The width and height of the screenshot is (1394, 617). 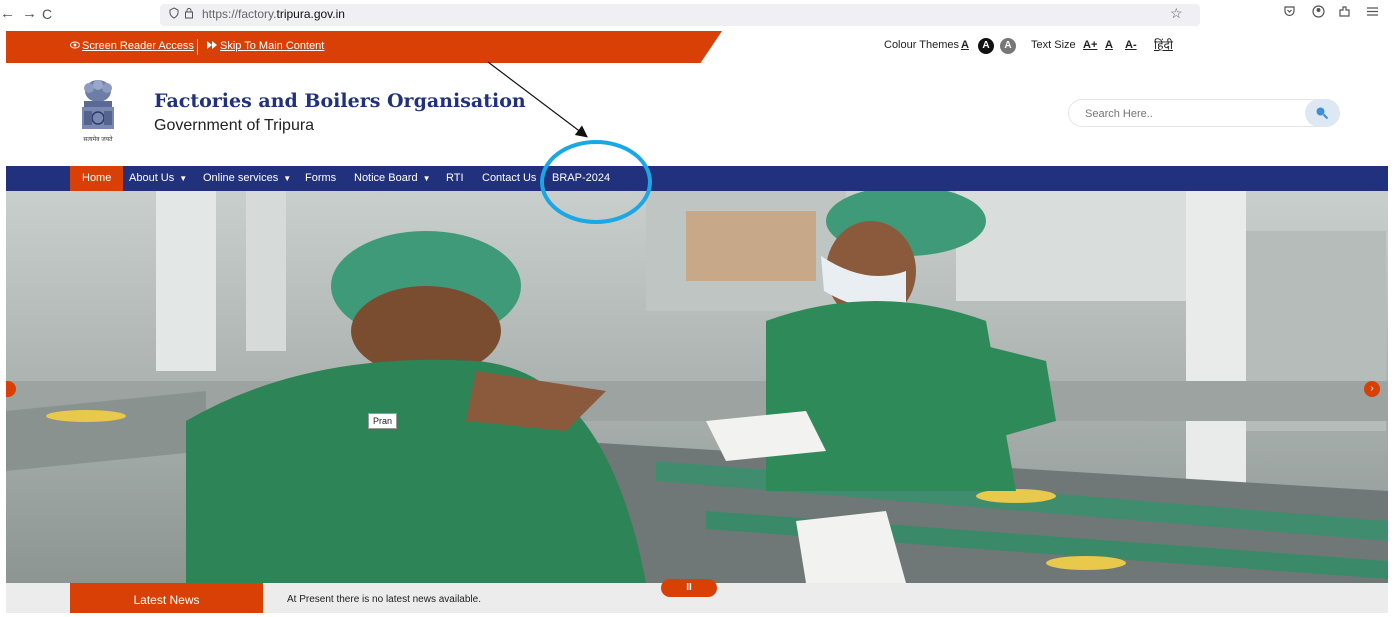 I want to click on url-text: https://factory.tripura.gov.in, so click(x=273, y=14).